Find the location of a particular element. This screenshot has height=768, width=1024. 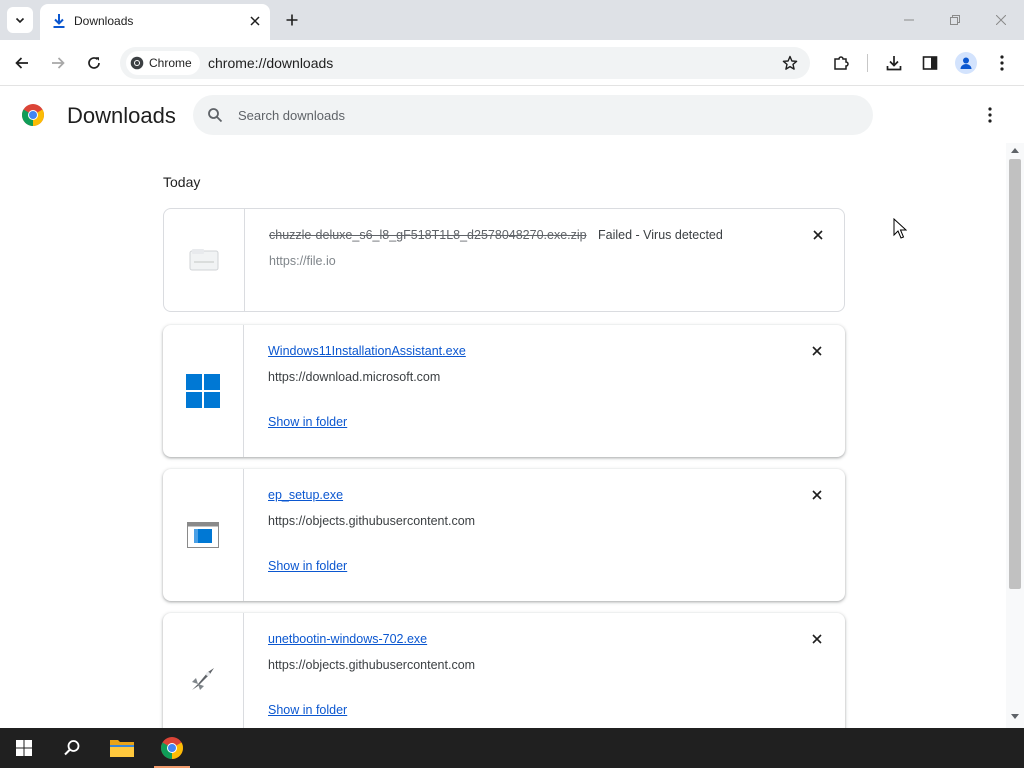

url-text: chrome://downloads is located at coordinates (270, 63).